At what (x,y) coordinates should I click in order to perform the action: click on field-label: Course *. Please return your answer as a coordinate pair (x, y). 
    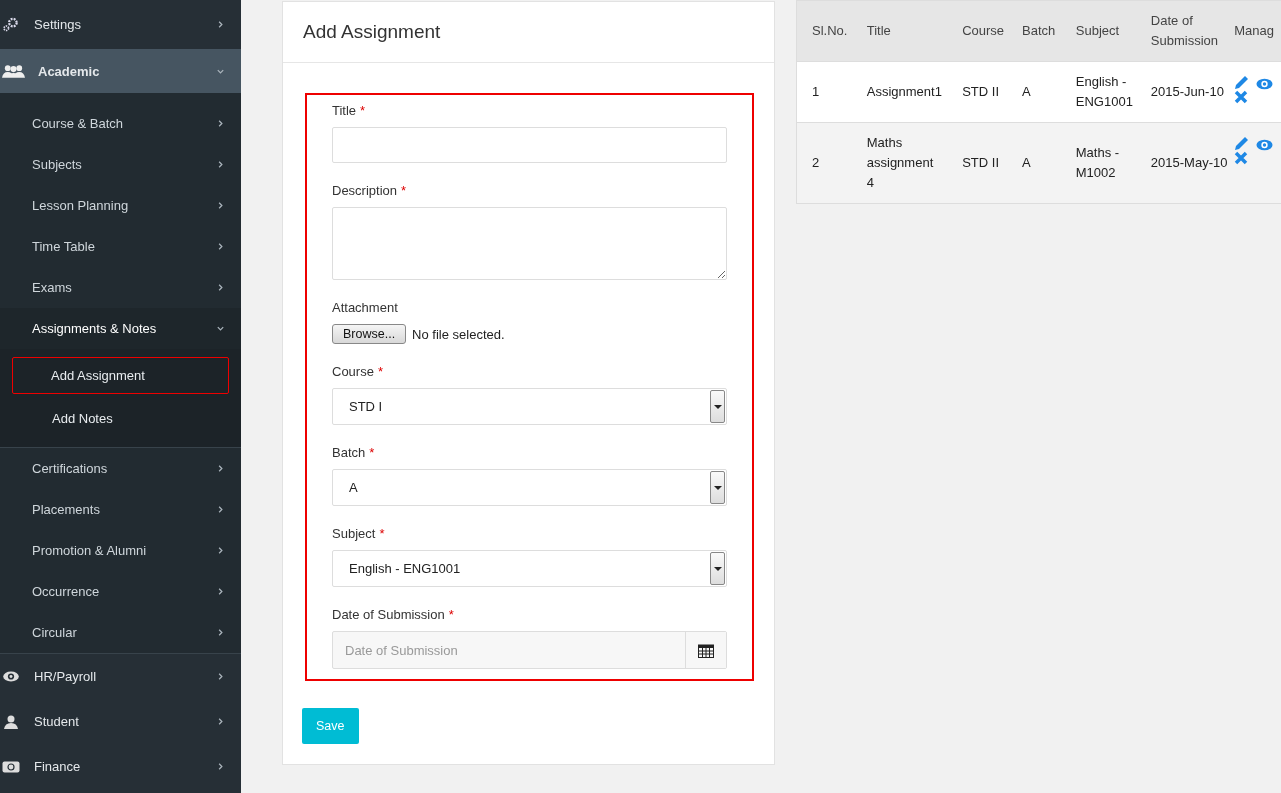
    Looking at the image, I should click on (358, 371).